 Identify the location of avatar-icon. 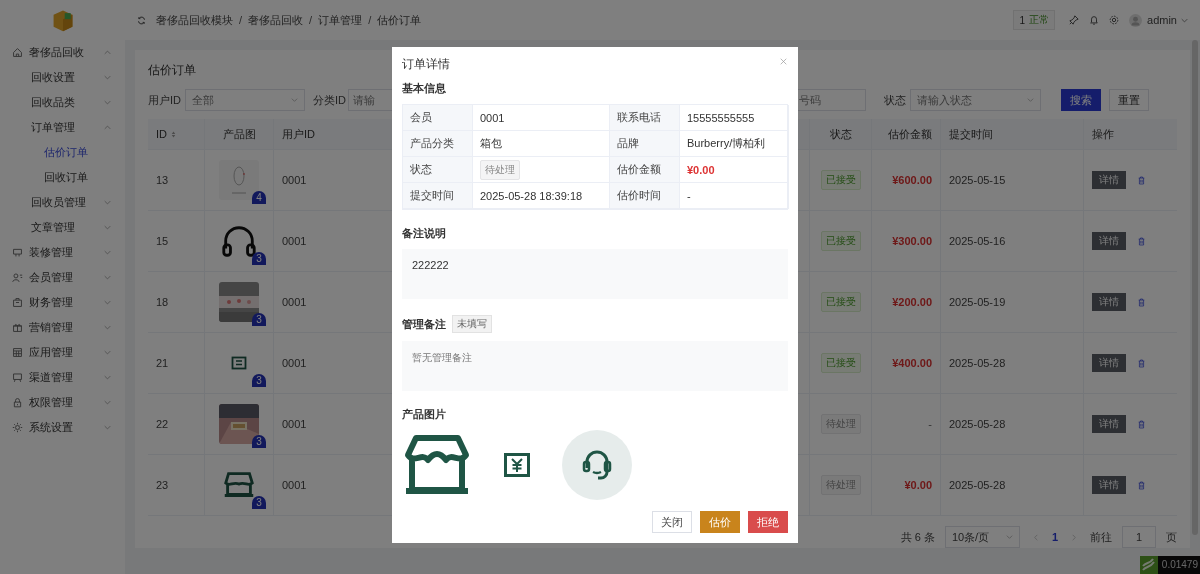
(1136, 20).